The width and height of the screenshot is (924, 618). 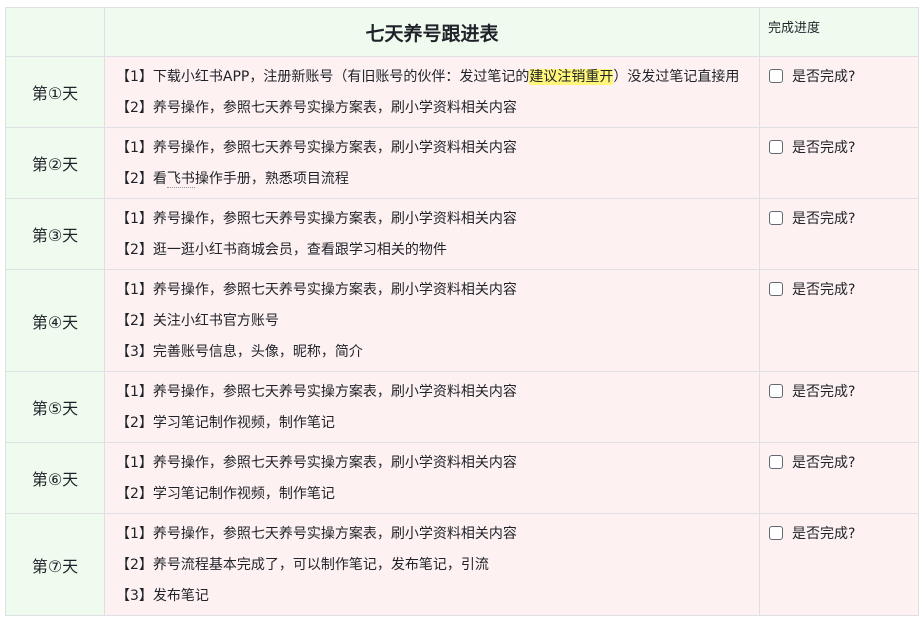 What do you see at coordinates (323, 77) in the screenshot?
I see `task-text: 【1】下载小红书APP，注册新账号（有旧账号的伙伴：发过笔记的` at bounding box center [323, 77].